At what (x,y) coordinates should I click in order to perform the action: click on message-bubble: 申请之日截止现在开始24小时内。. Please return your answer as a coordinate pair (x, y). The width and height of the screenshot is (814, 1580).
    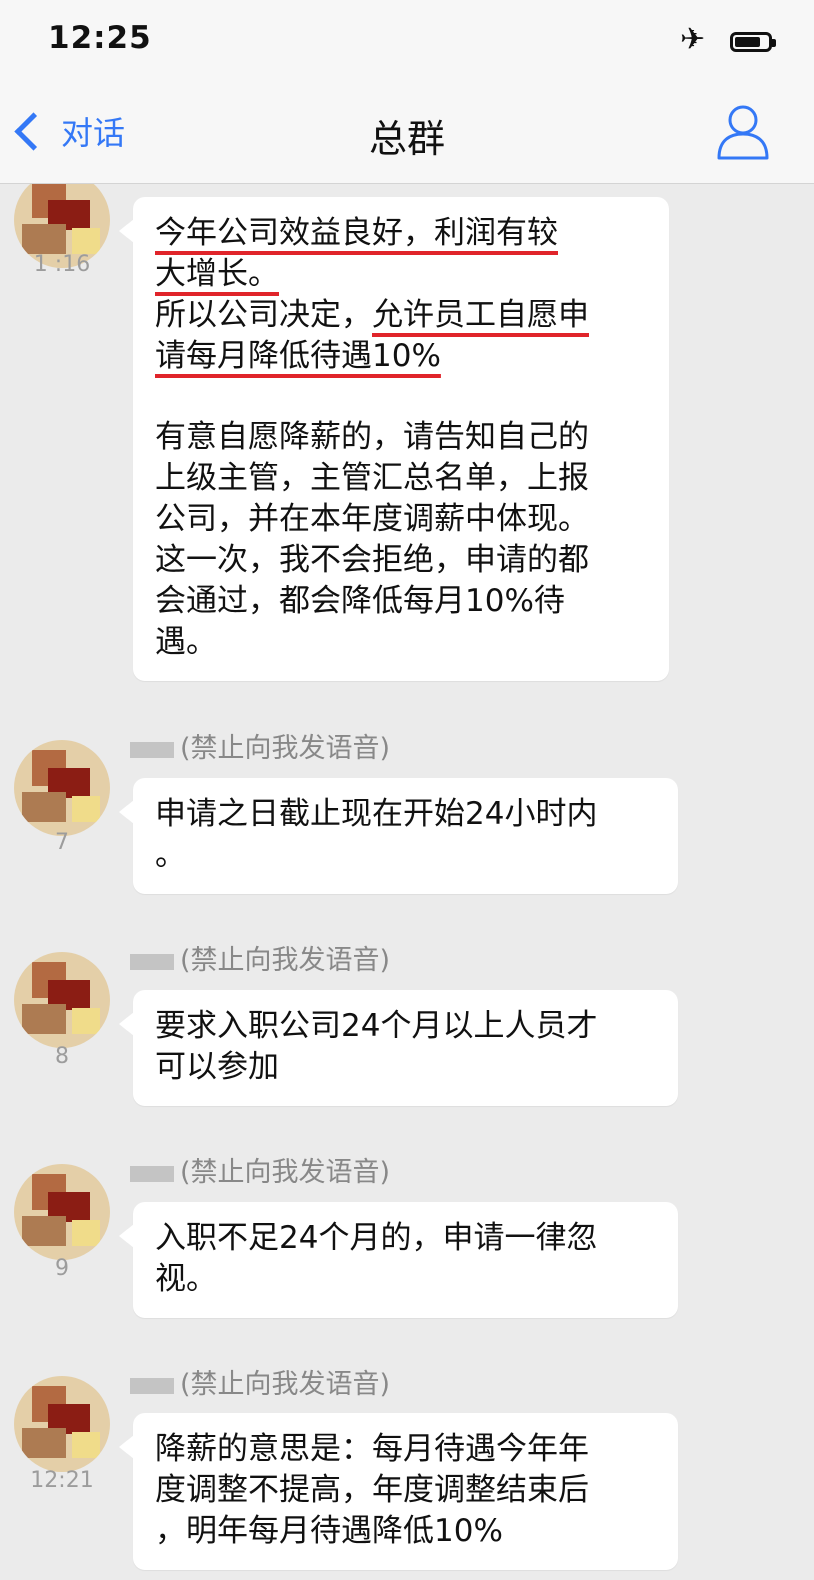
    Looking at the image, I should click on (398, 836).